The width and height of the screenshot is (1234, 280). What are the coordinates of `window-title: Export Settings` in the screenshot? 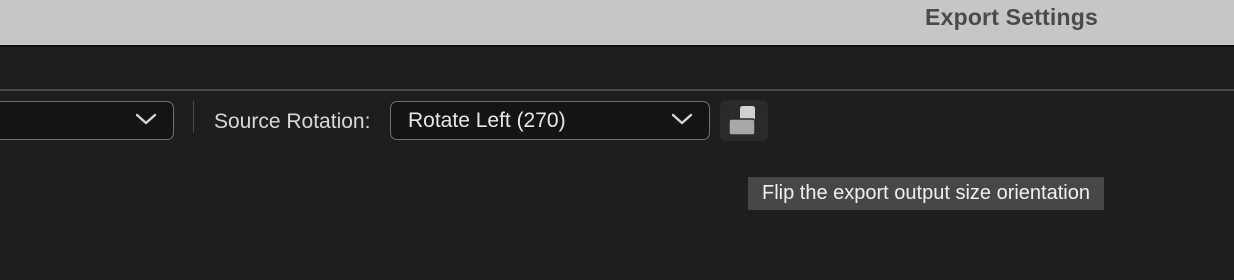 It's located at (1011, 17).